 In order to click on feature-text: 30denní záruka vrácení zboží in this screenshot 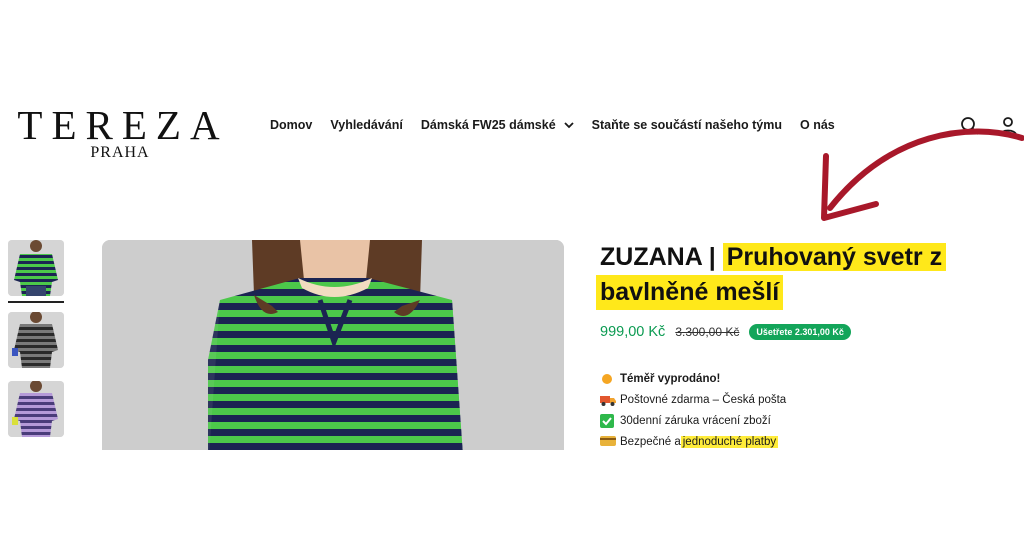, I will do `click(695, 420)`.